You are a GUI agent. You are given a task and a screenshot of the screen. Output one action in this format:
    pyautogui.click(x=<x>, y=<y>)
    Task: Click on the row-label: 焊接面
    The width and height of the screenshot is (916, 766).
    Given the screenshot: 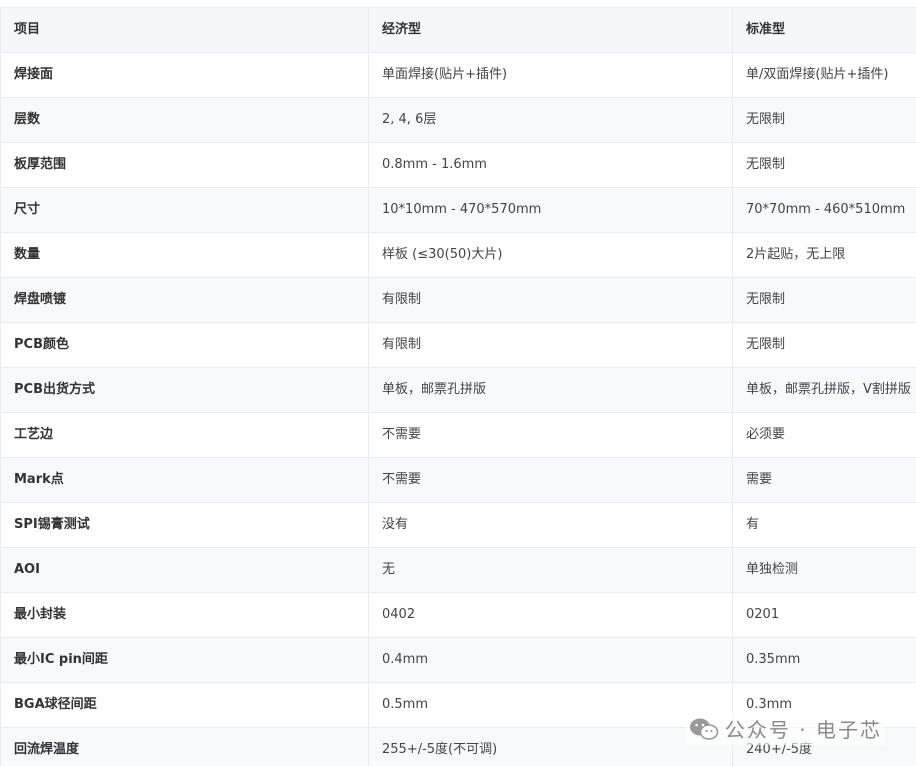 What is the action you would take?
    pyautogui.click(x=184, y=75)
    